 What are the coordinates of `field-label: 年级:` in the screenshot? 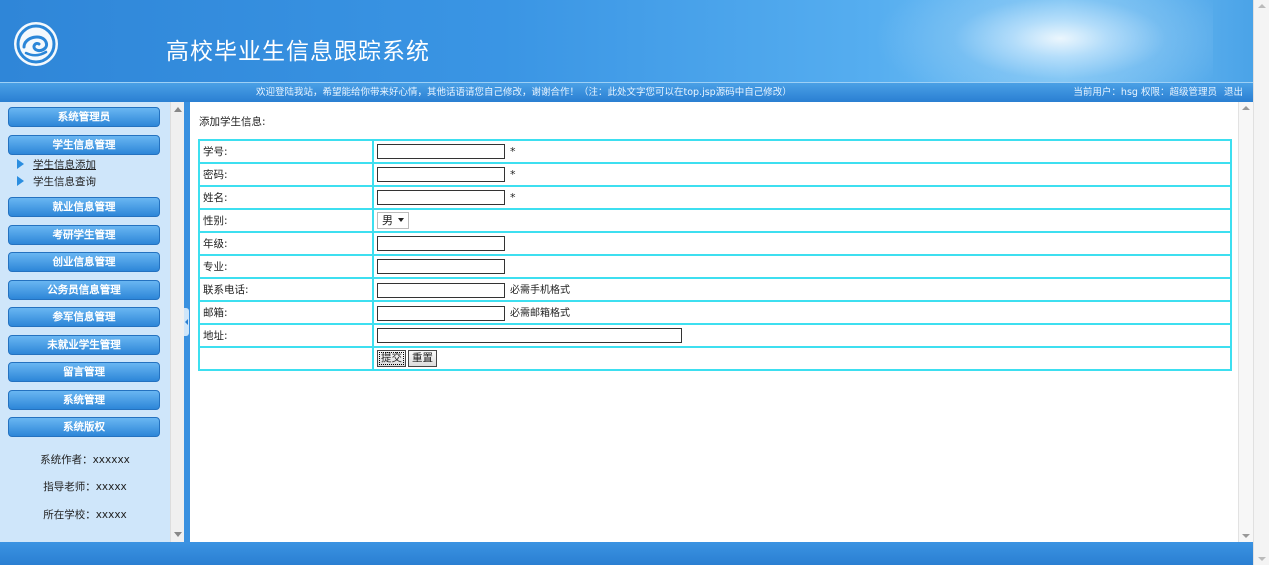 It's located at (286, 243).